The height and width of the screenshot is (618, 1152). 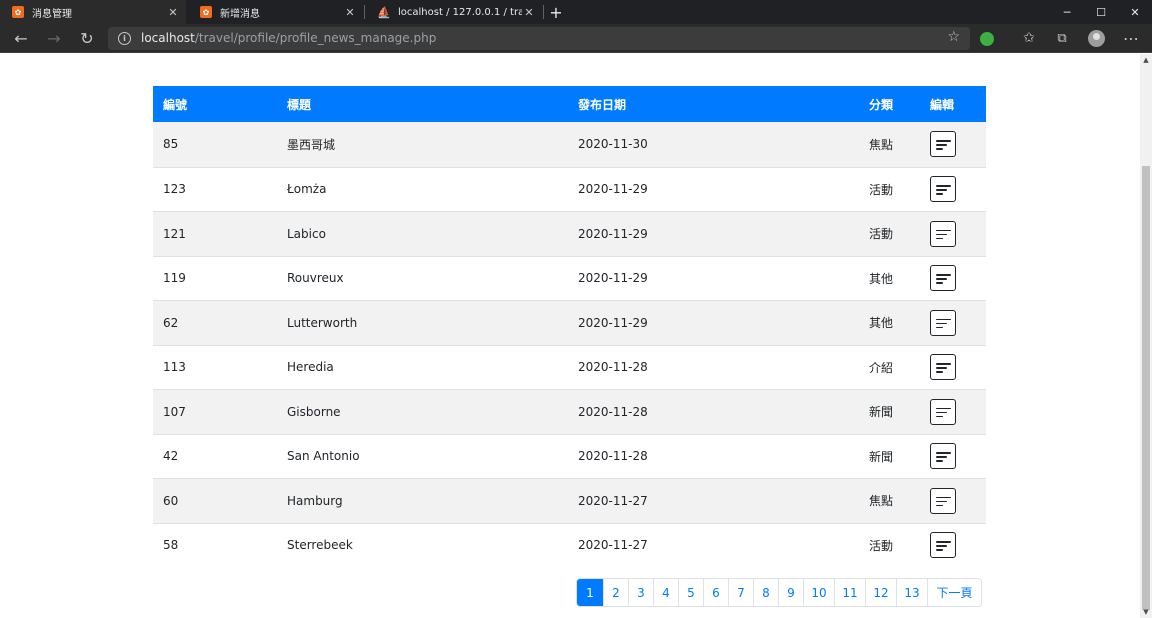 I want to click on tab-news-manage: ✿ 消息管理 ✕, so click(x=93, y=12).